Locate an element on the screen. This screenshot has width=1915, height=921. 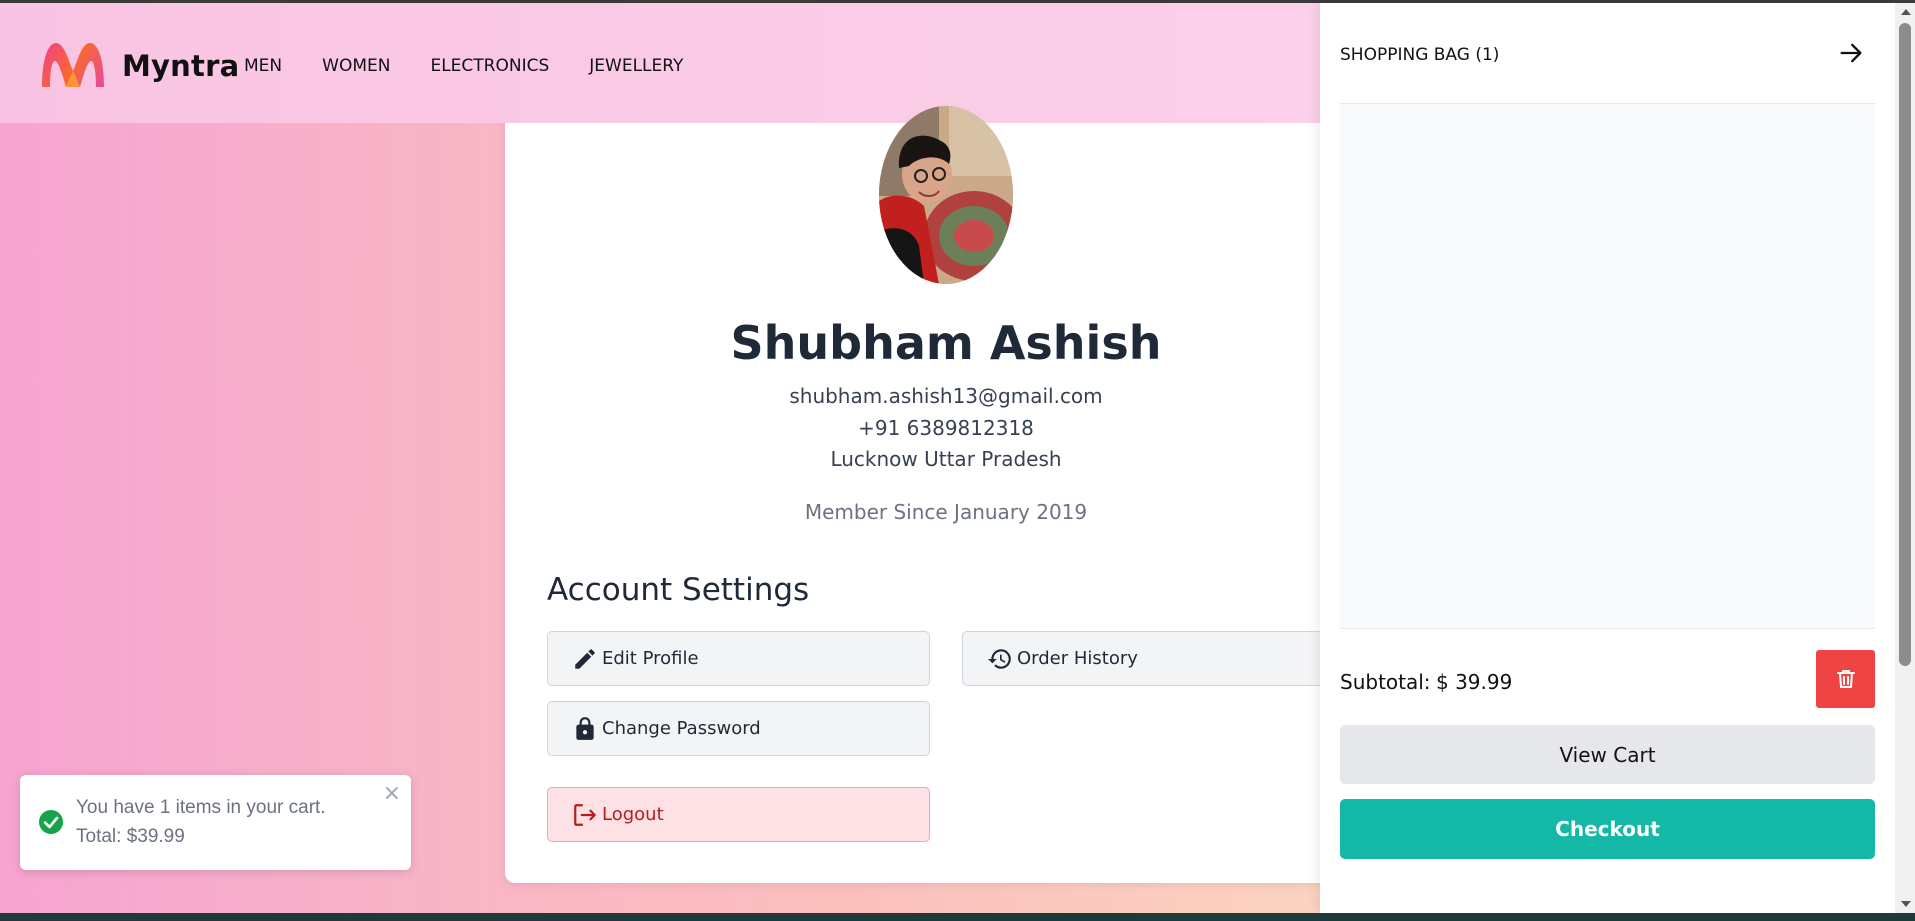
site-header: Myntra MEN WOMEN ELECTRONICS JEWELLERY is located at coordinates (660, 63).